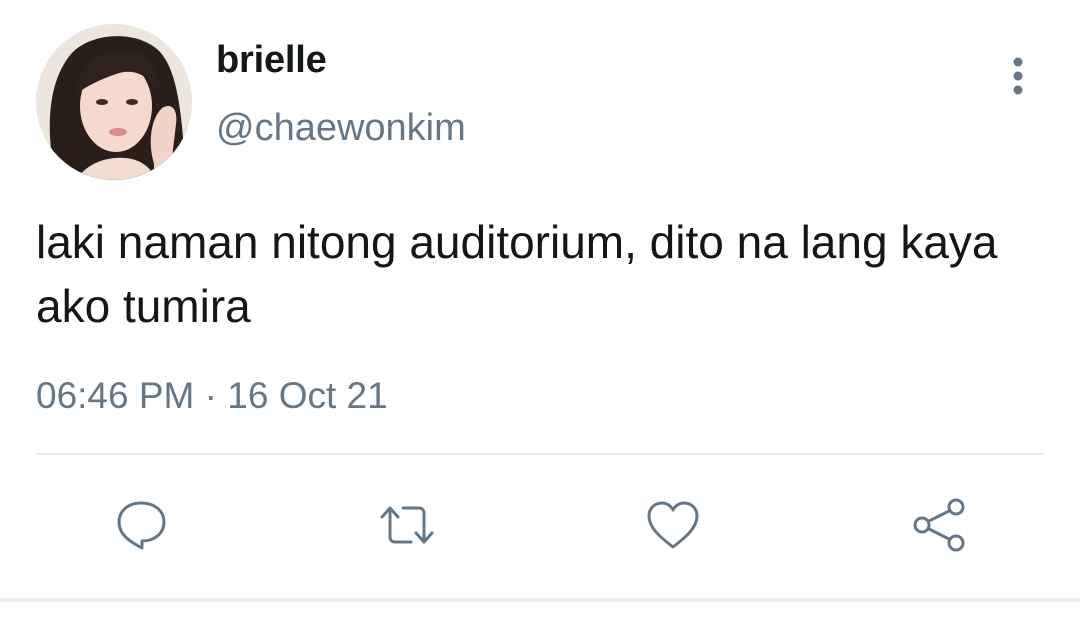  I want to click on retweet-icon, so click(407, 525).